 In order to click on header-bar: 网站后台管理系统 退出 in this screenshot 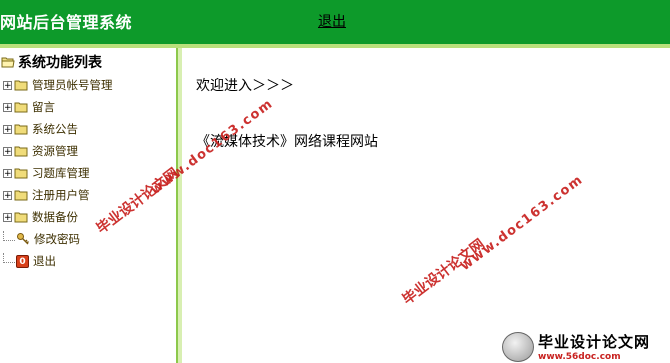, I will do `click(335, 22)`.